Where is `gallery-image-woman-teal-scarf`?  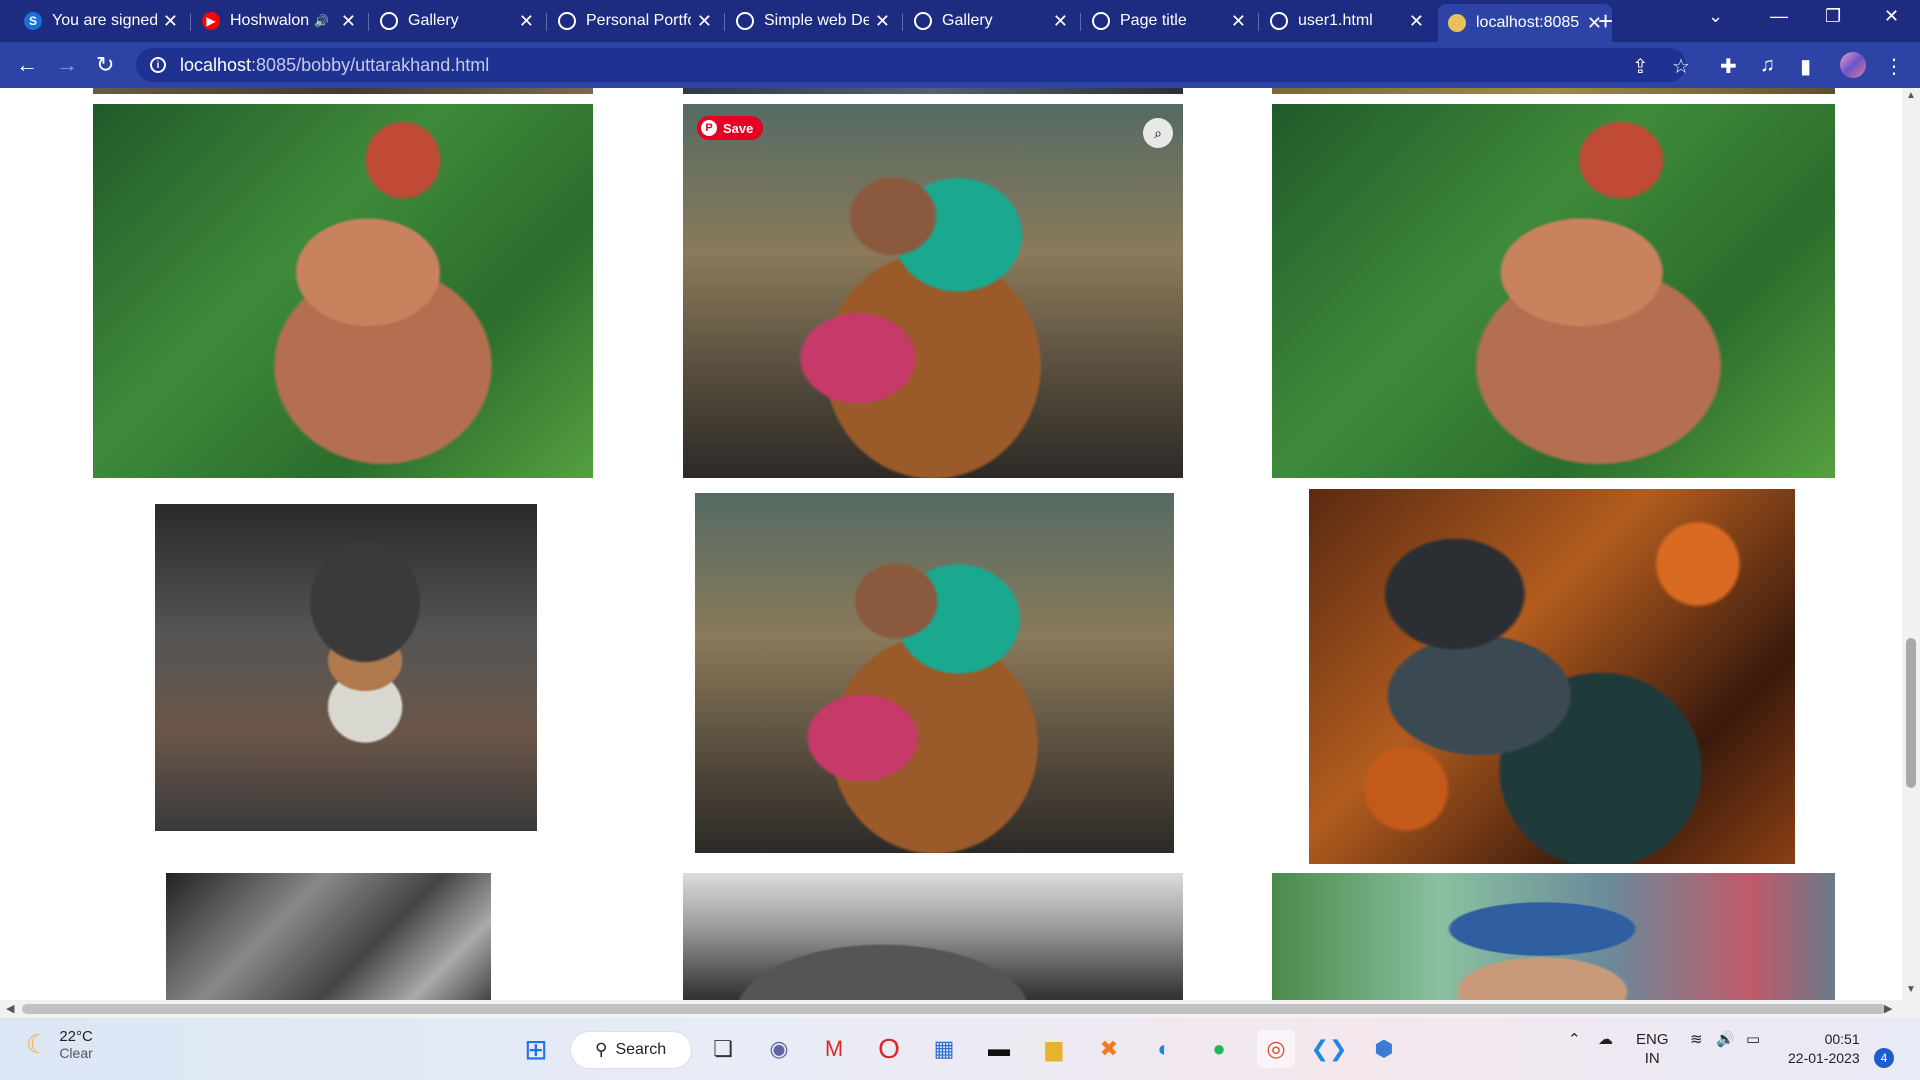 gallery-image-woman-teal-scarf is located at coordinates (933, 291).